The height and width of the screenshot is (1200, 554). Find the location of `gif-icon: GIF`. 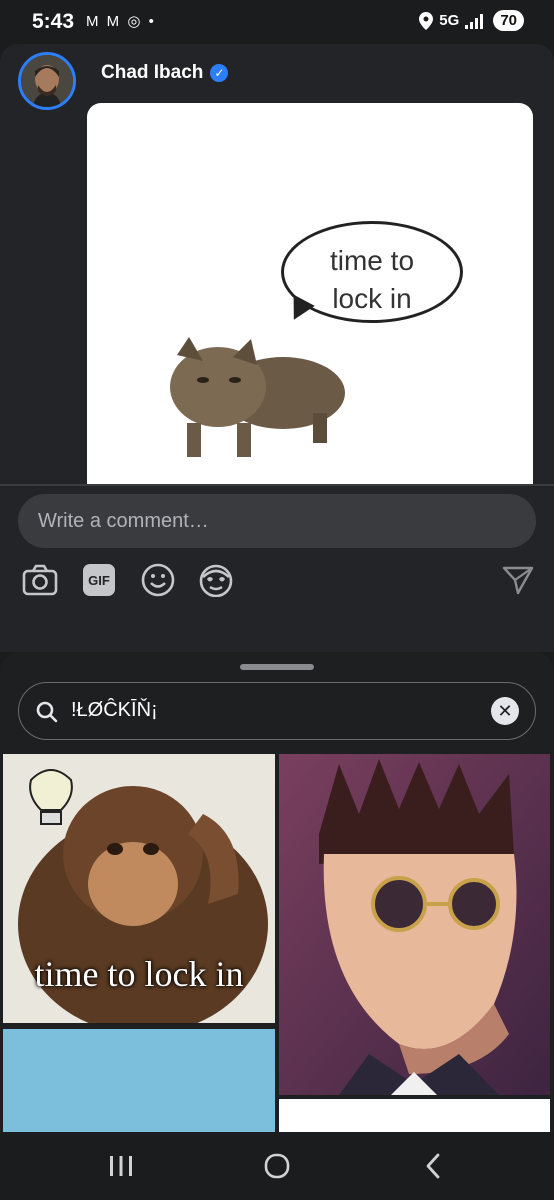

gif-icon: GIF is located at coordinates (99, 580).